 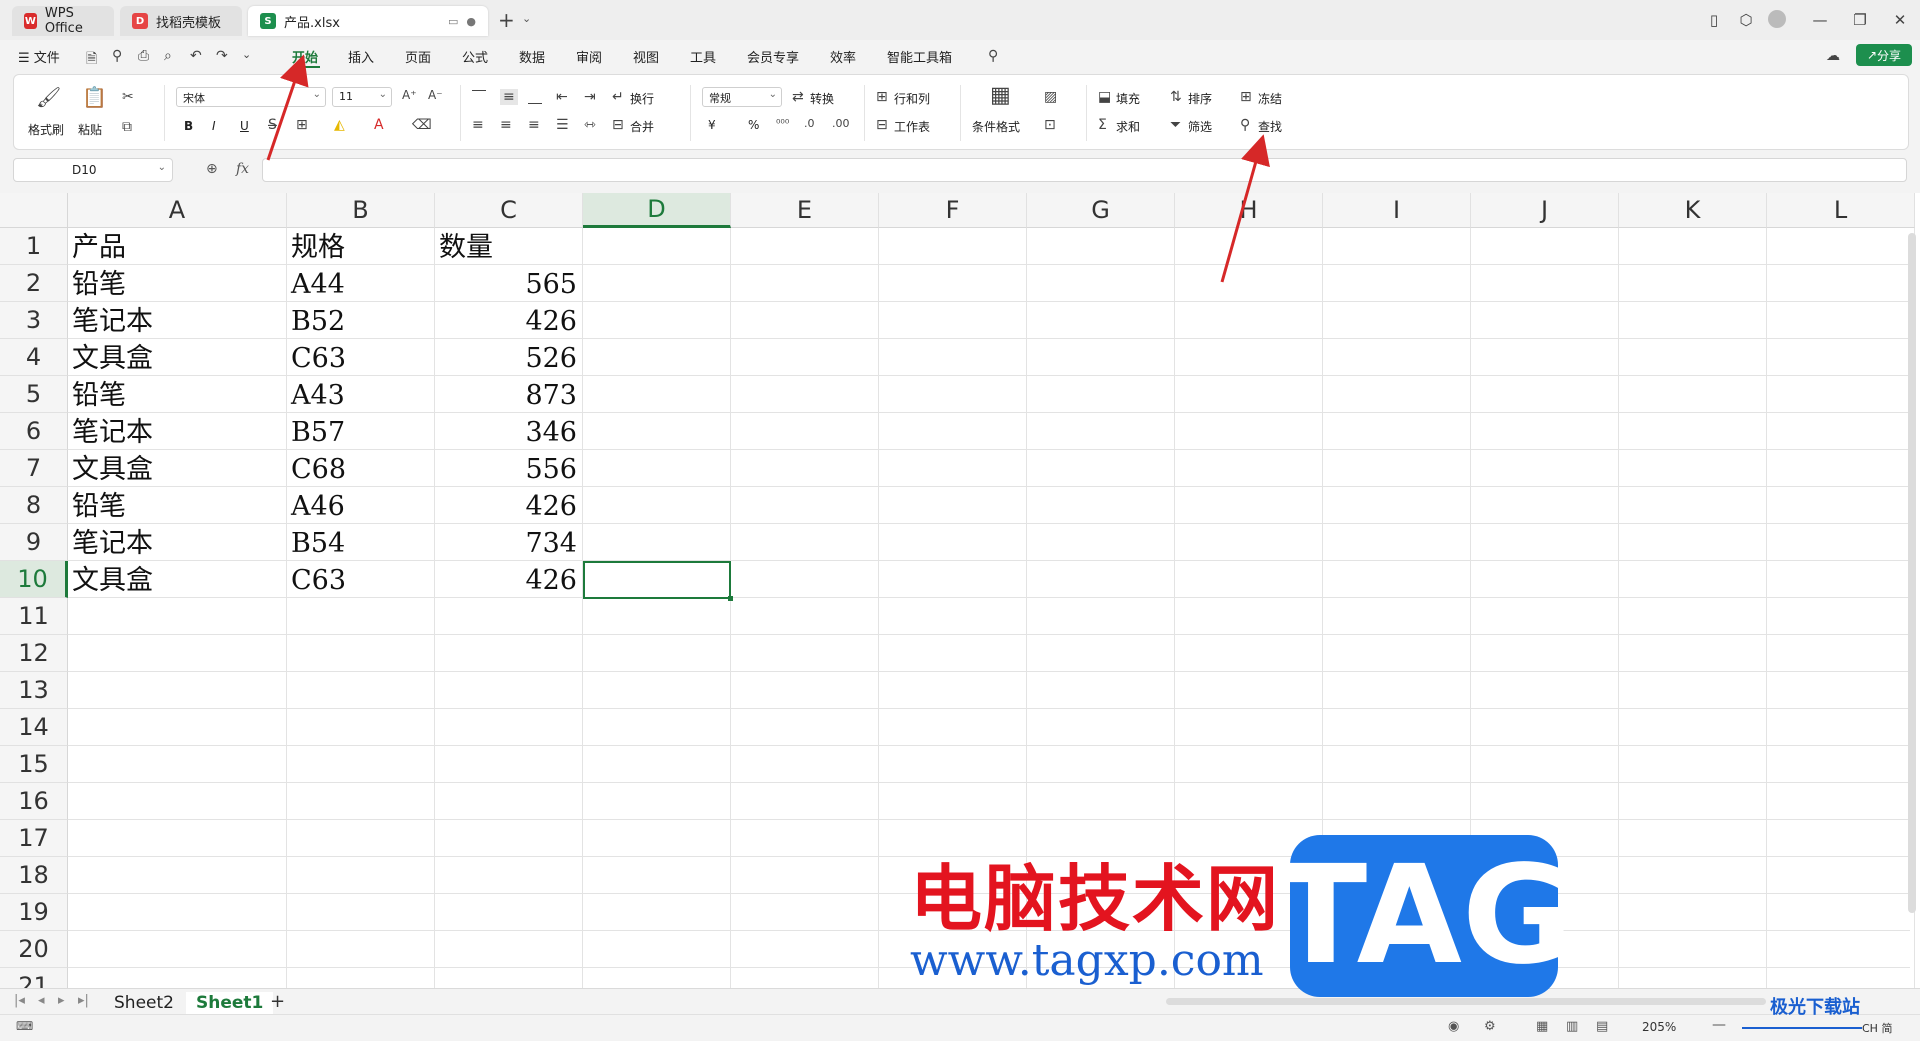 I want to click on arrow-to-find-button, so click(x=1245, y=208).